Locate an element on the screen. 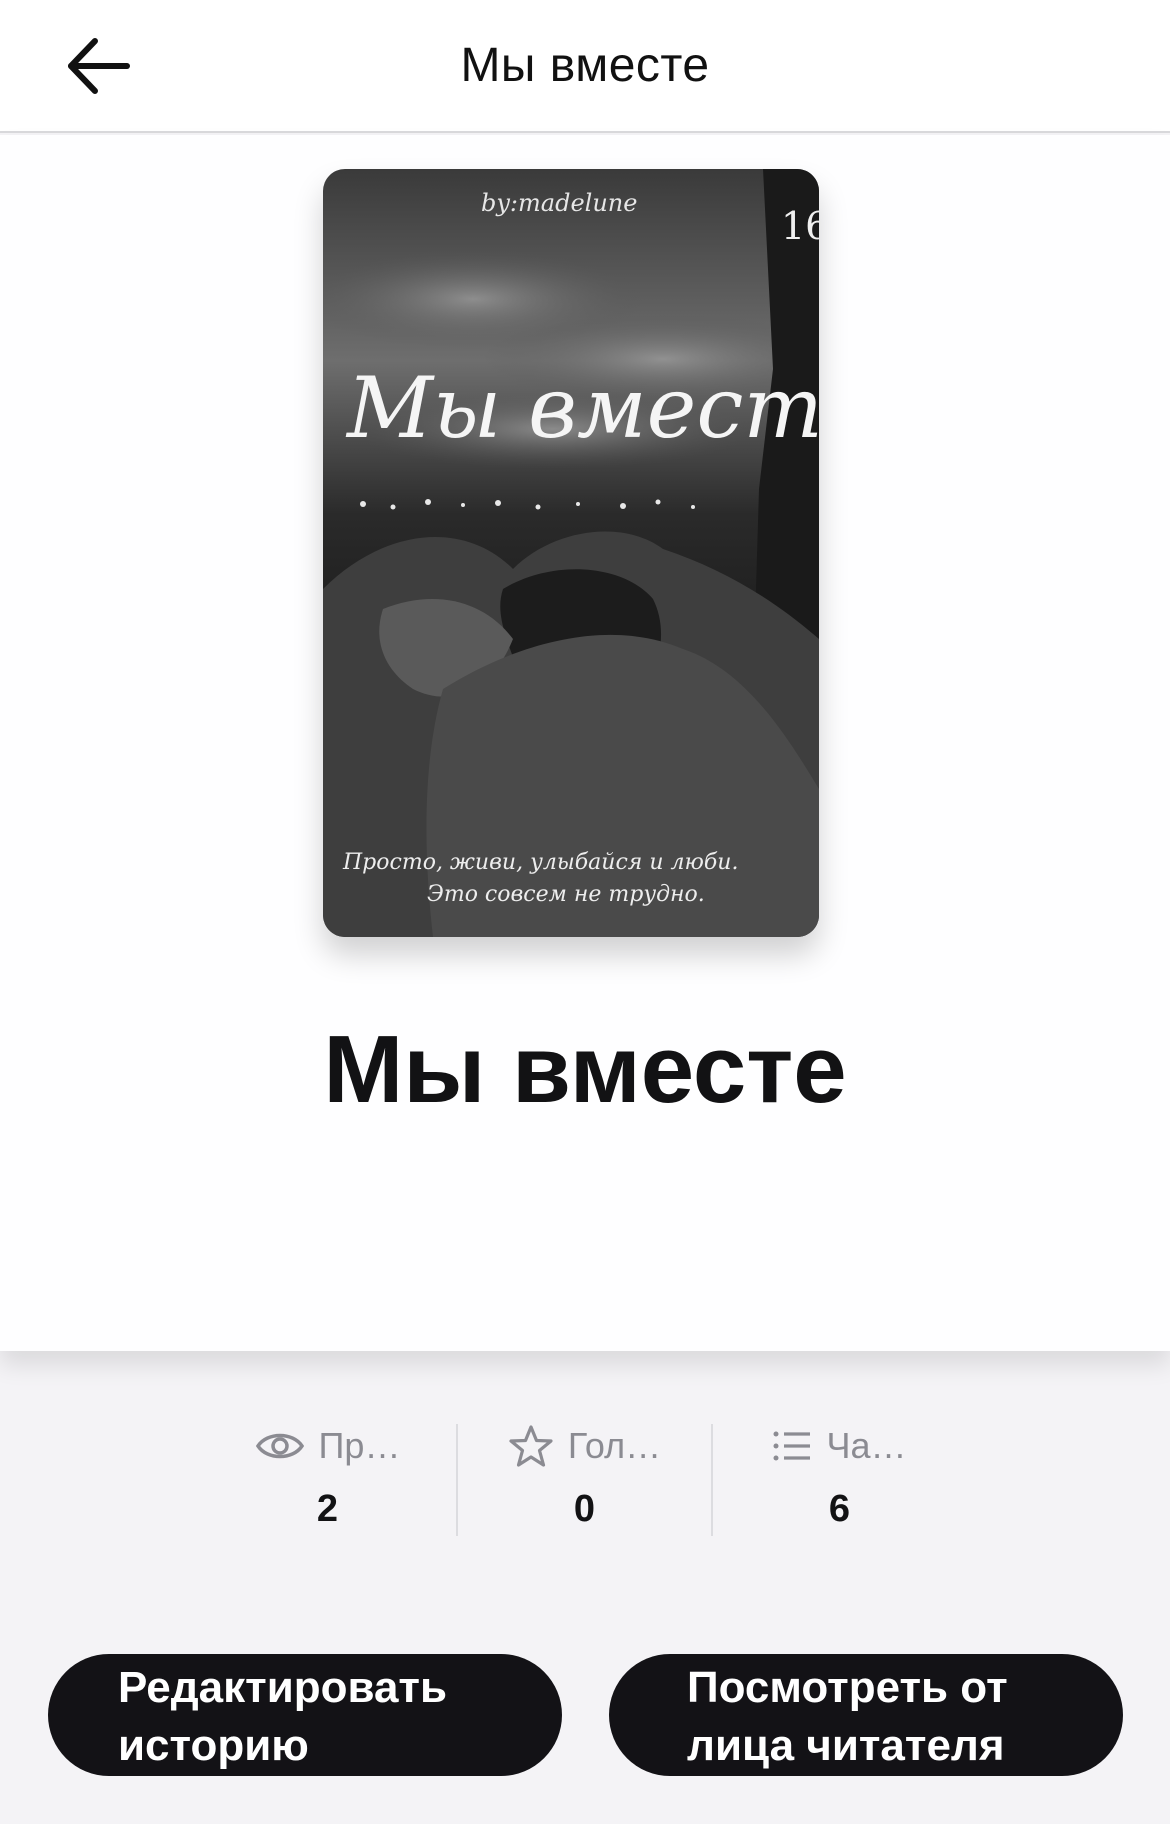 This screenshot has width=1170, height=1824. view-as-reader-button: Посмотреть от лица читателя is located at coordinates (866, 1715).